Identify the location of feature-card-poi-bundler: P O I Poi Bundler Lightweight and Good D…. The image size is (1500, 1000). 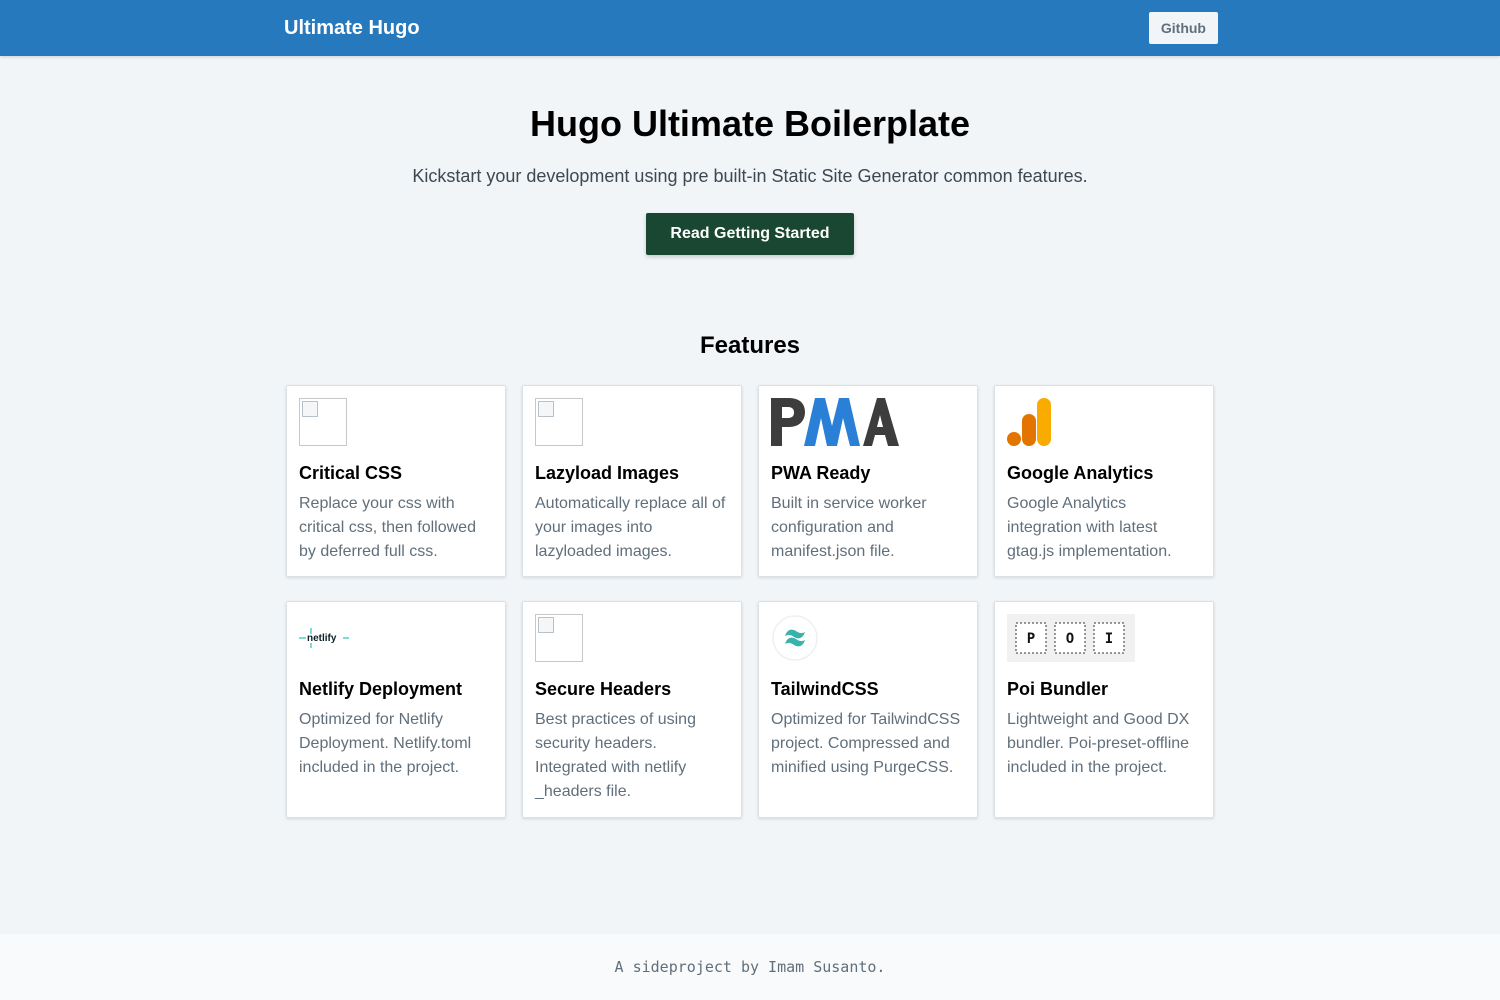
(1104, 709).